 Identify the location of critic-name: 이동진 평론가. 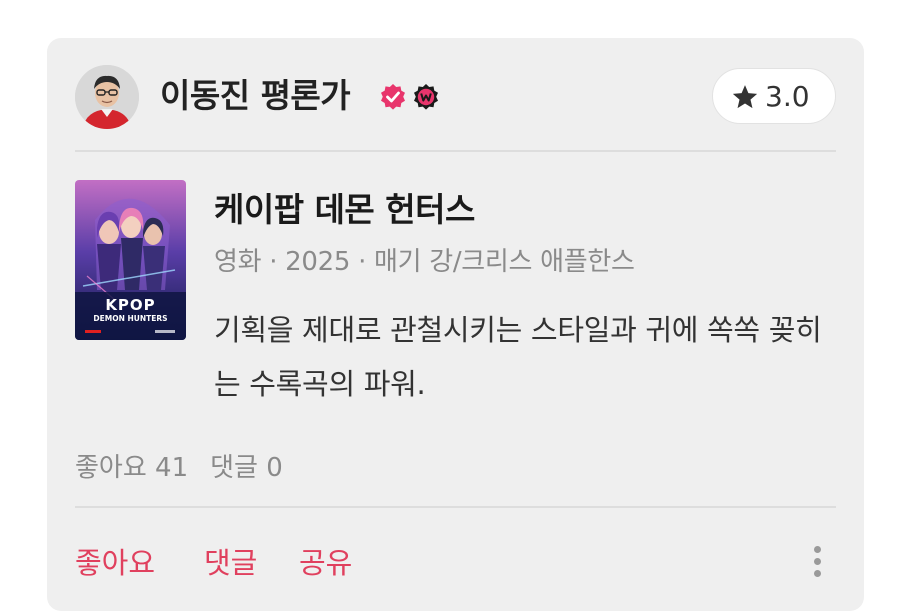
(255, 96).